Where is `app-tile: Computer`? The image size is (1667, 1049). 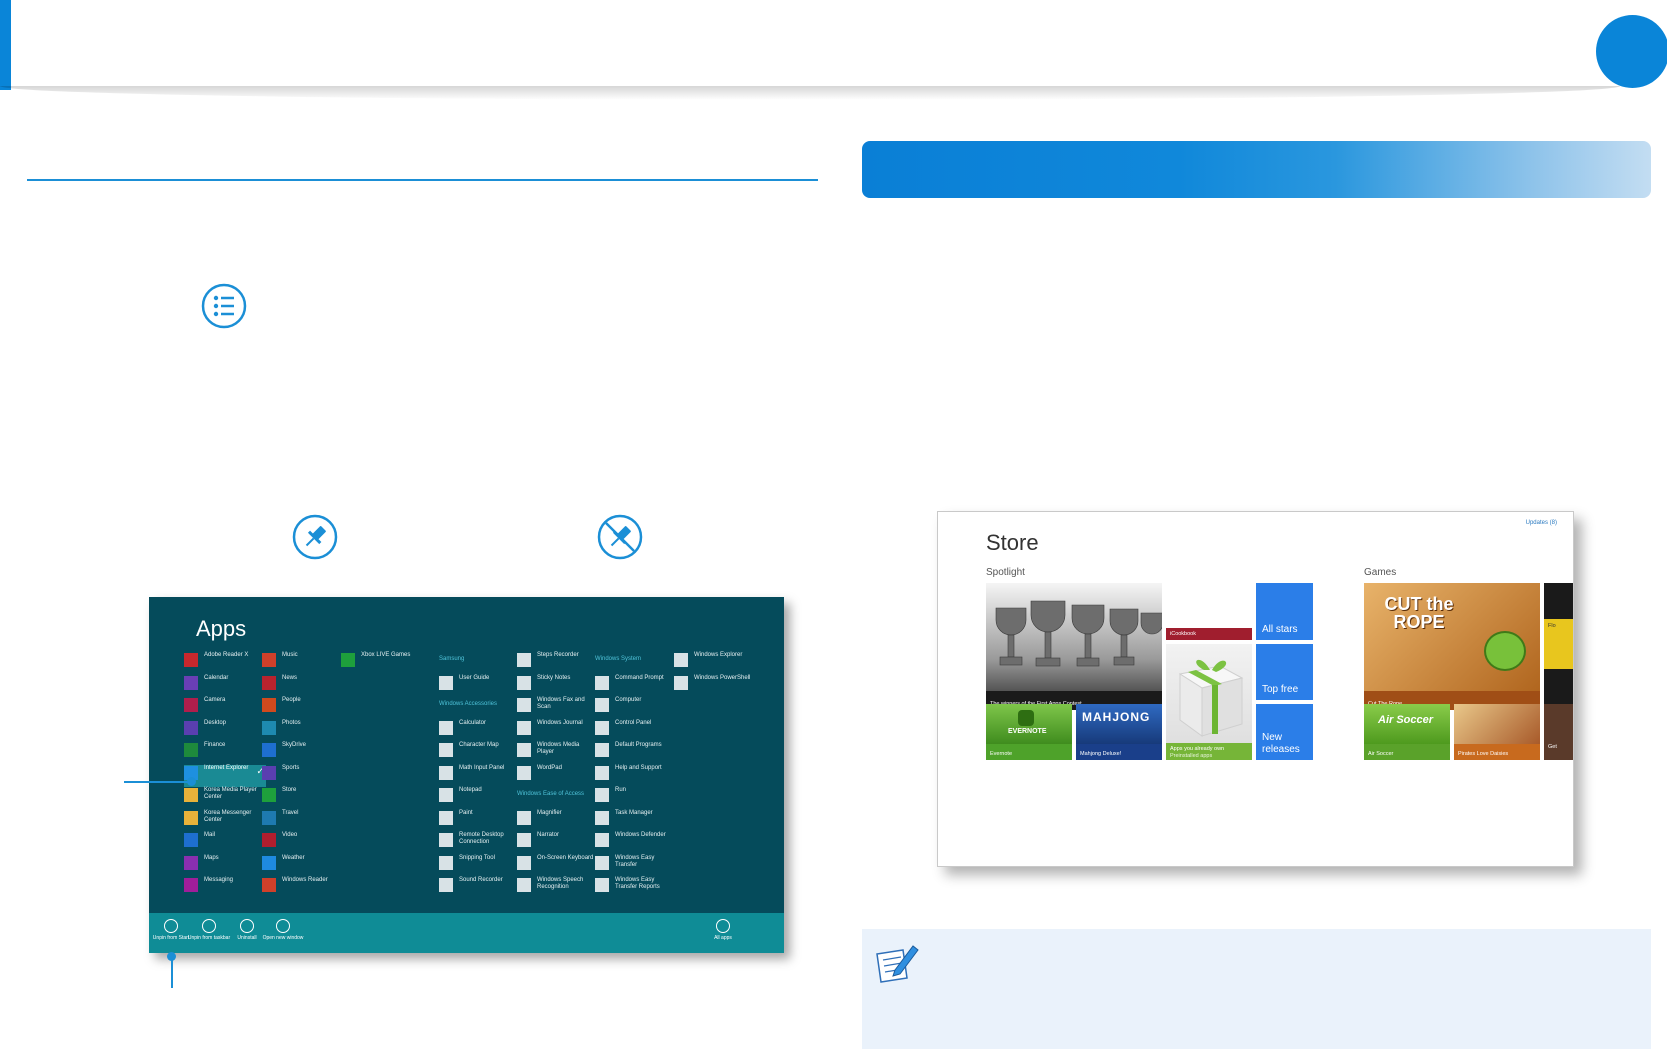
app-tile: Computer is located at coordinates (635, 708).